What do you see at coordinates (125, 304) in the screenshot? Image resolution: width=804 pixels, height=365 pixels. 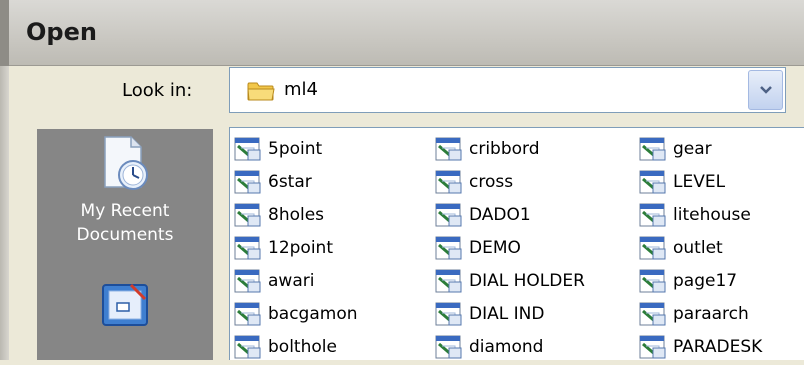 I see `desktop-icon` at bounding box center [125, 304].